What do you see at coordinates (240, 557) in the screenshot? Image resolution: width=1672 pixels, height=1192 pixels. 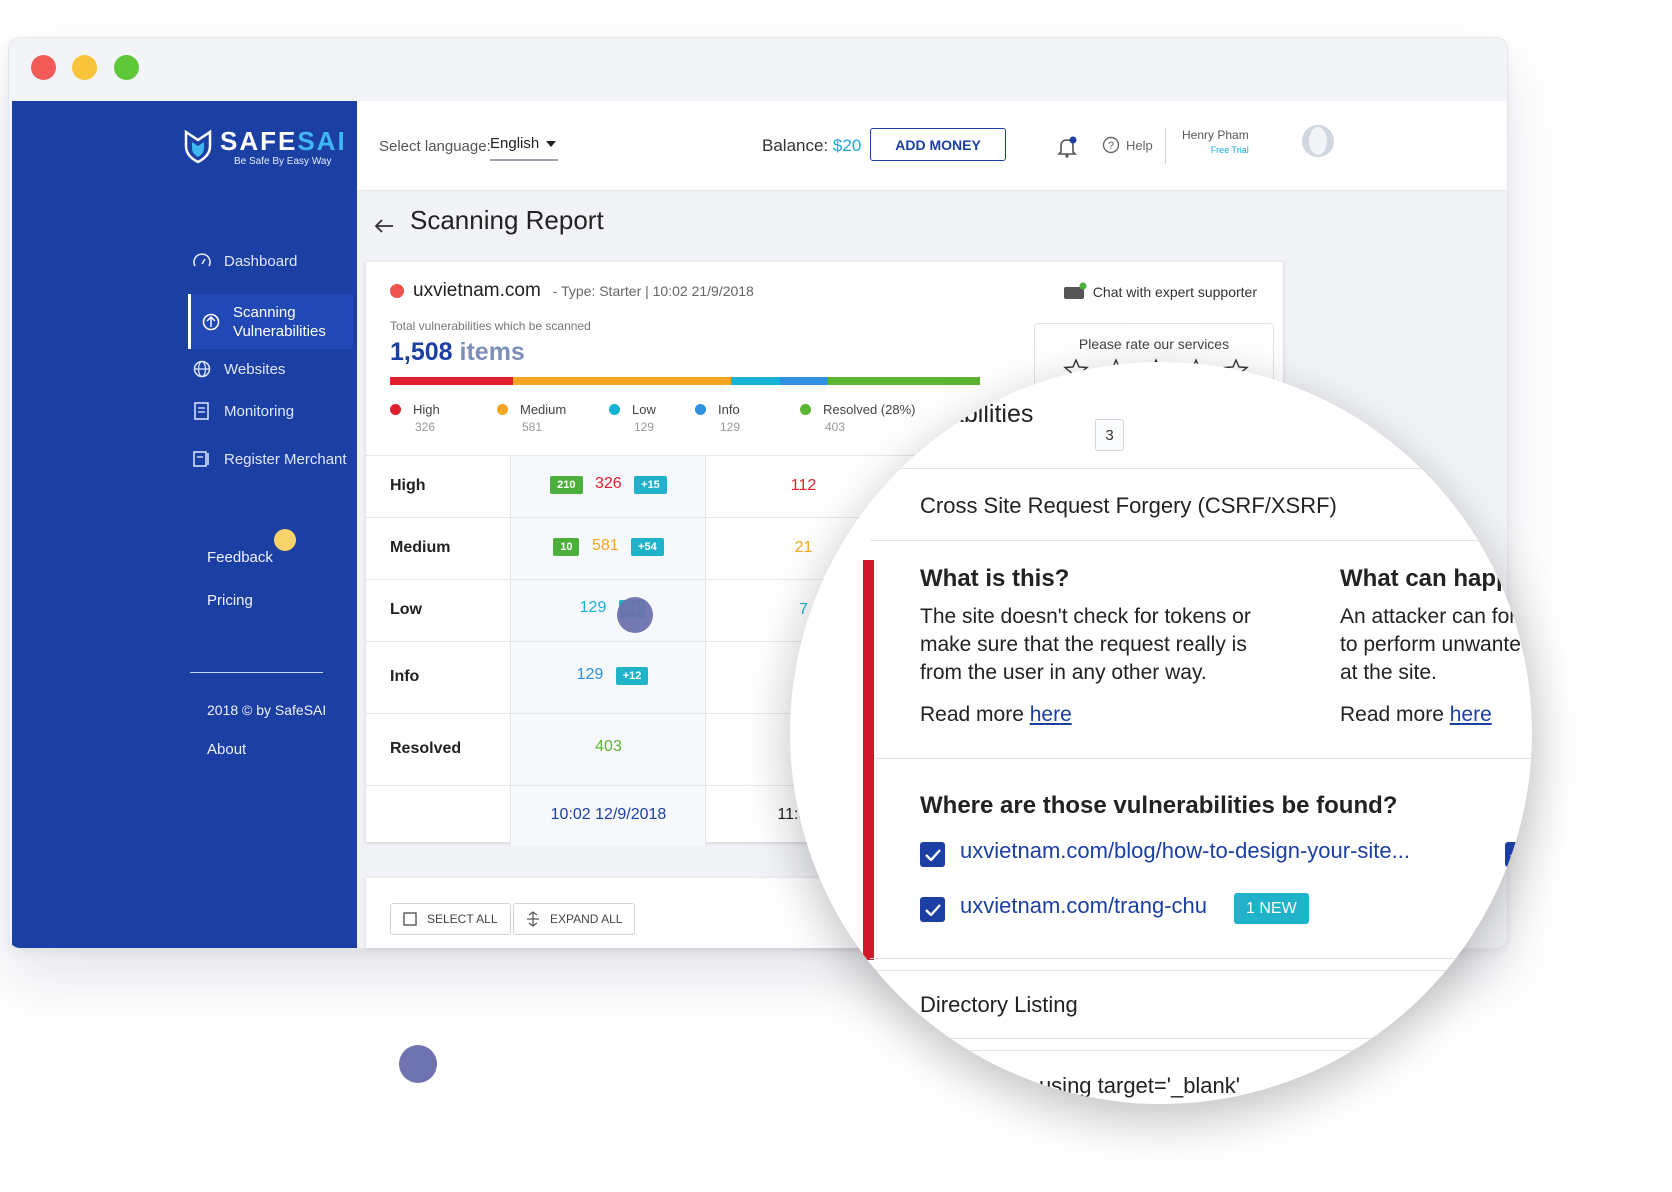 I see `sidebar-link-feedback: Feedback` at bounding box center [240, 557].